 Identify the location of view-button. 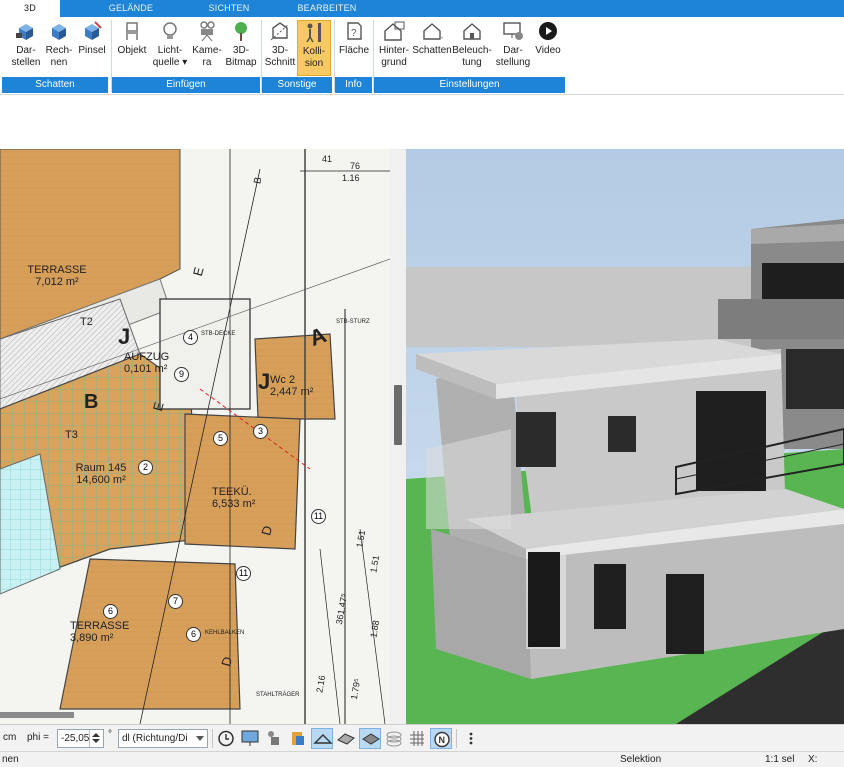
(322, 738).